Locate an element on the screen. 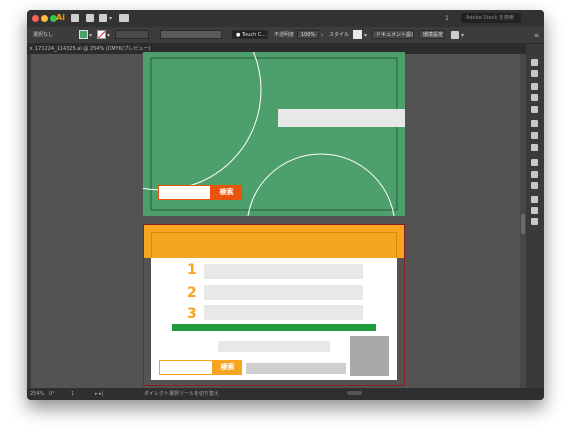 The width and height of the screenshot is (570, 428). transparency-icon is located at coordinates (534, 147).